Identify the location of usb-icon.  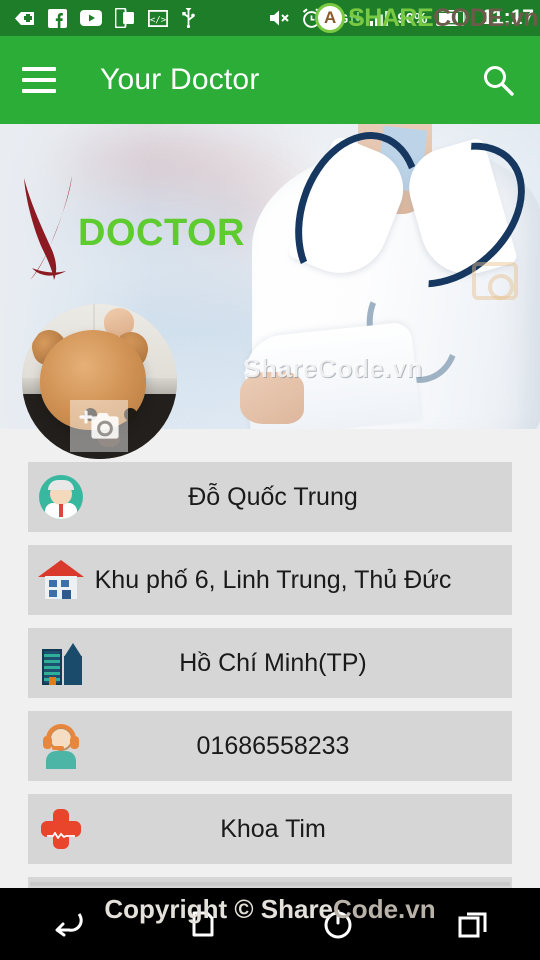
(188, 18).